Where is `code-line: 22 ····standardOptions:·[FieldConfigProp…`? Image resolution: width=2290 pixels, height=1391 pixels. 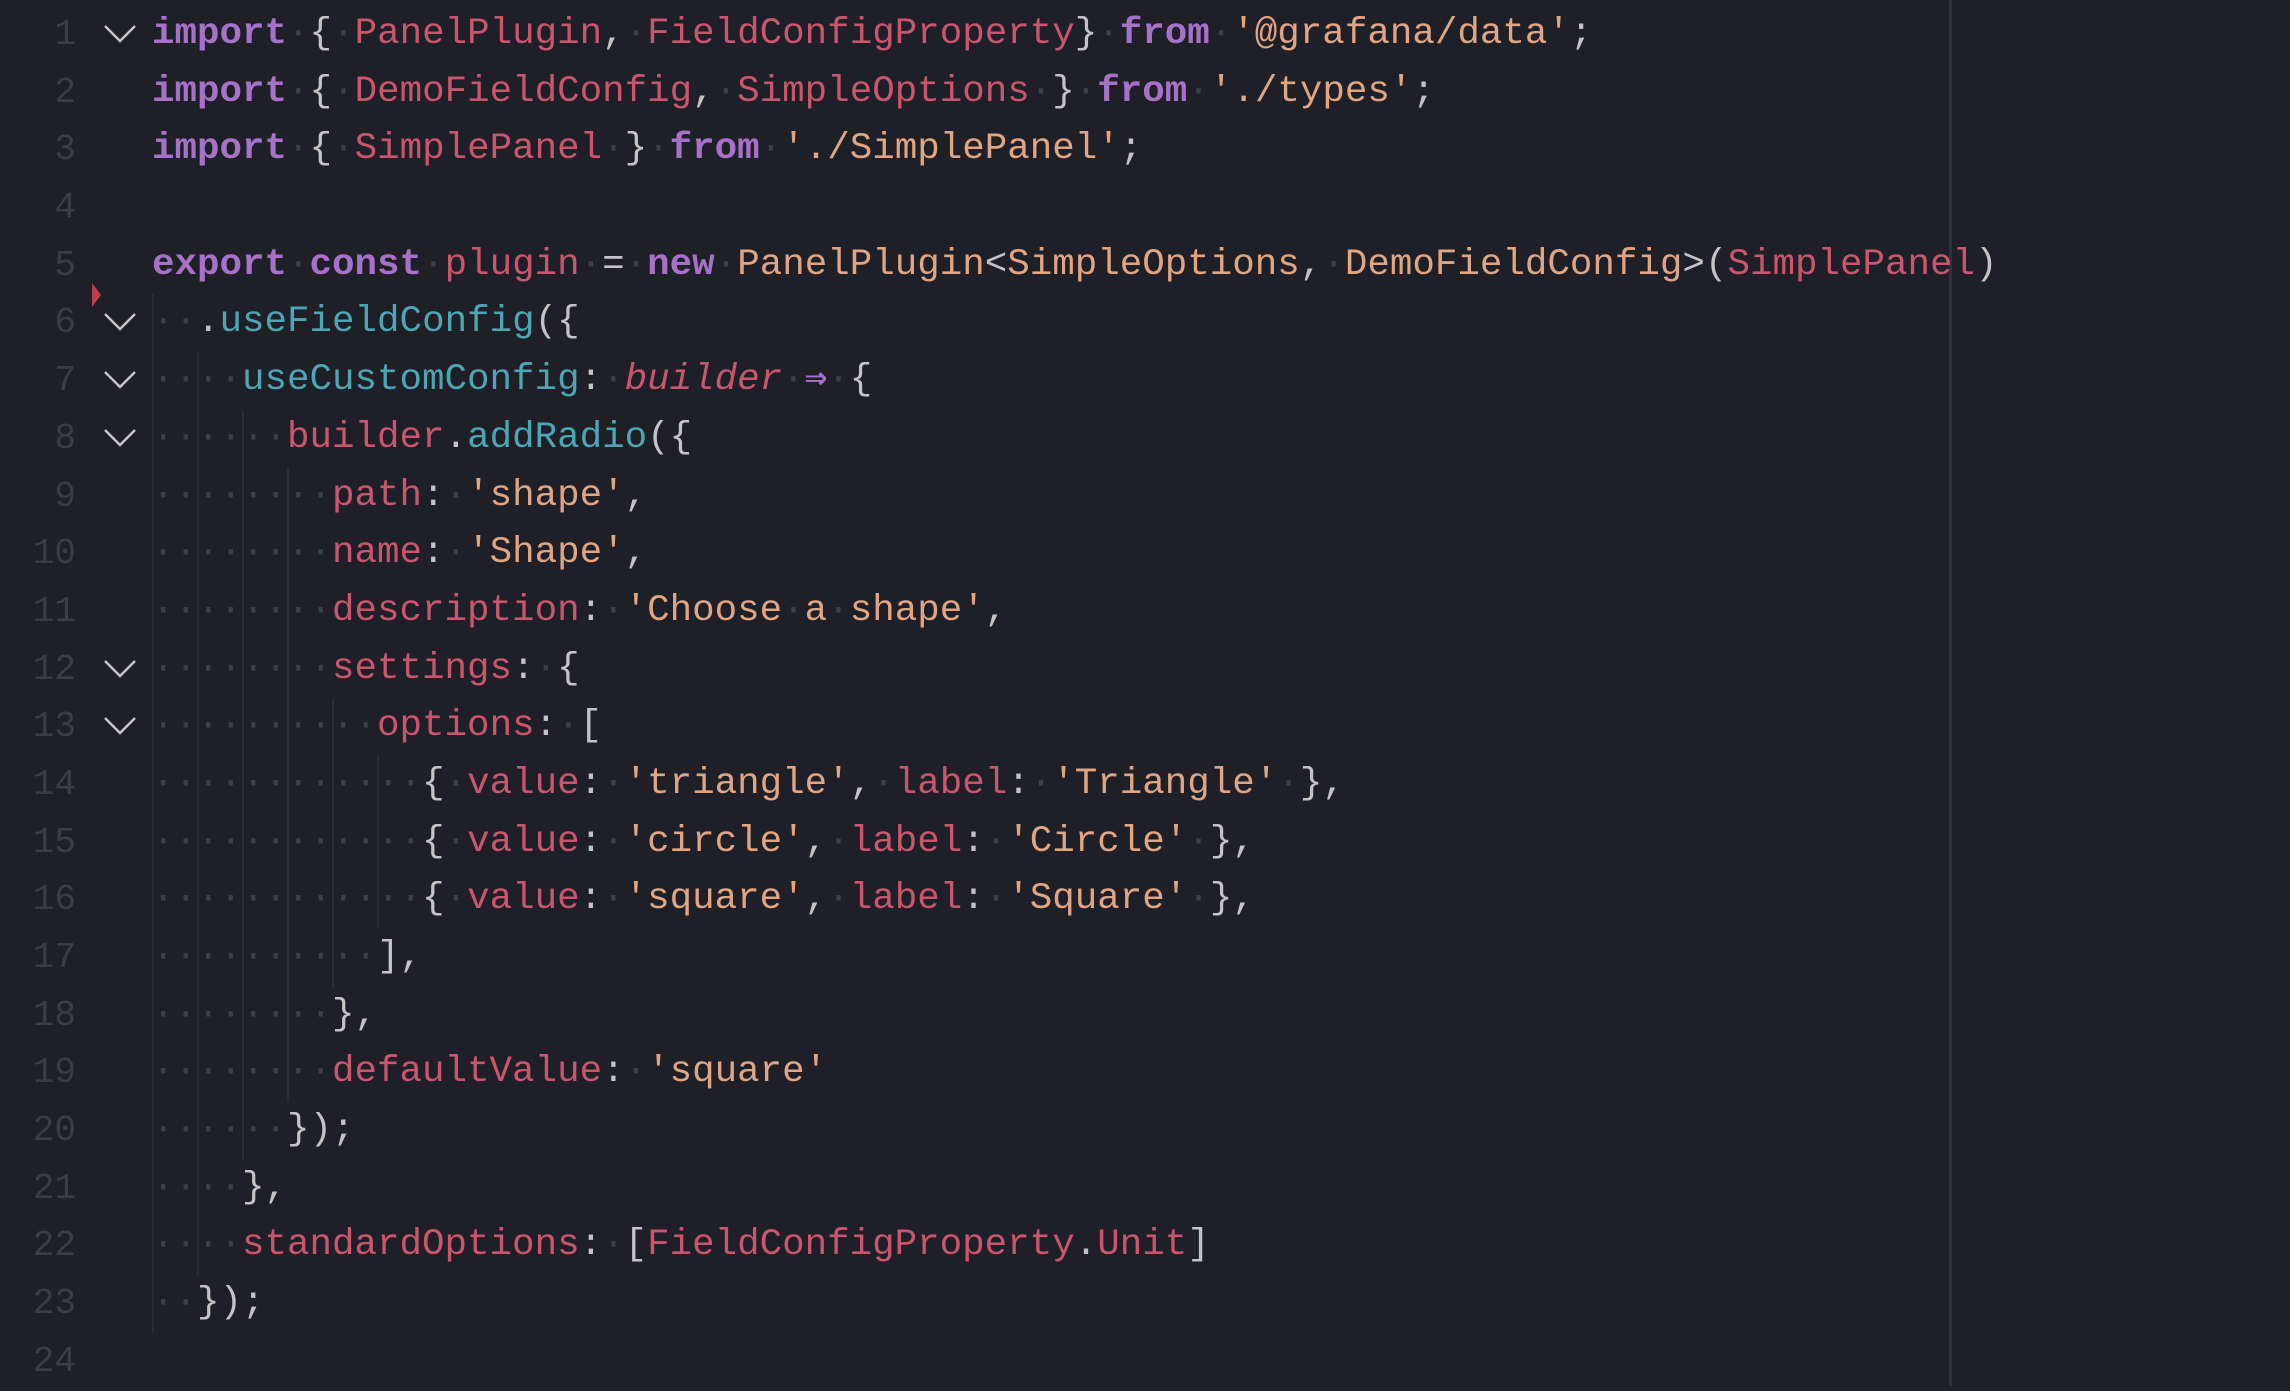 code-line: 22 ····standardOptions:·[FieldConfigProp… is located at coordinates (1145, 1246).